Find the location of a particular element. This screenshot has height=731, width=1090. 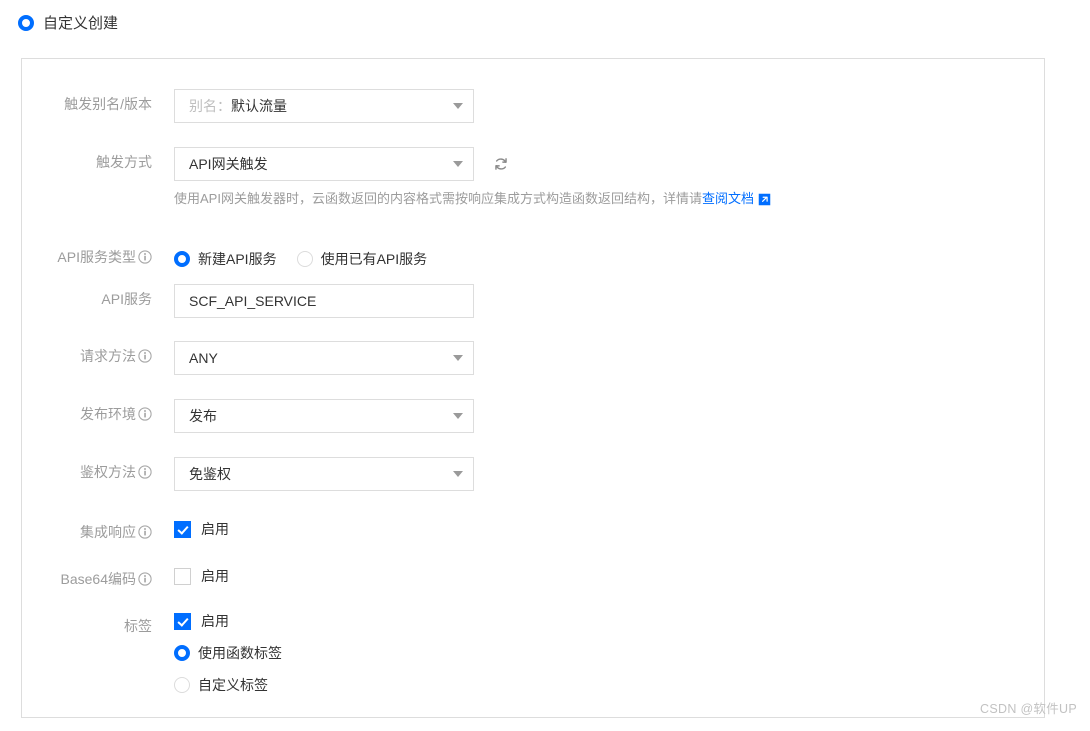

label-release-env-text: 发布环境 is located at coordinates (108, 414).